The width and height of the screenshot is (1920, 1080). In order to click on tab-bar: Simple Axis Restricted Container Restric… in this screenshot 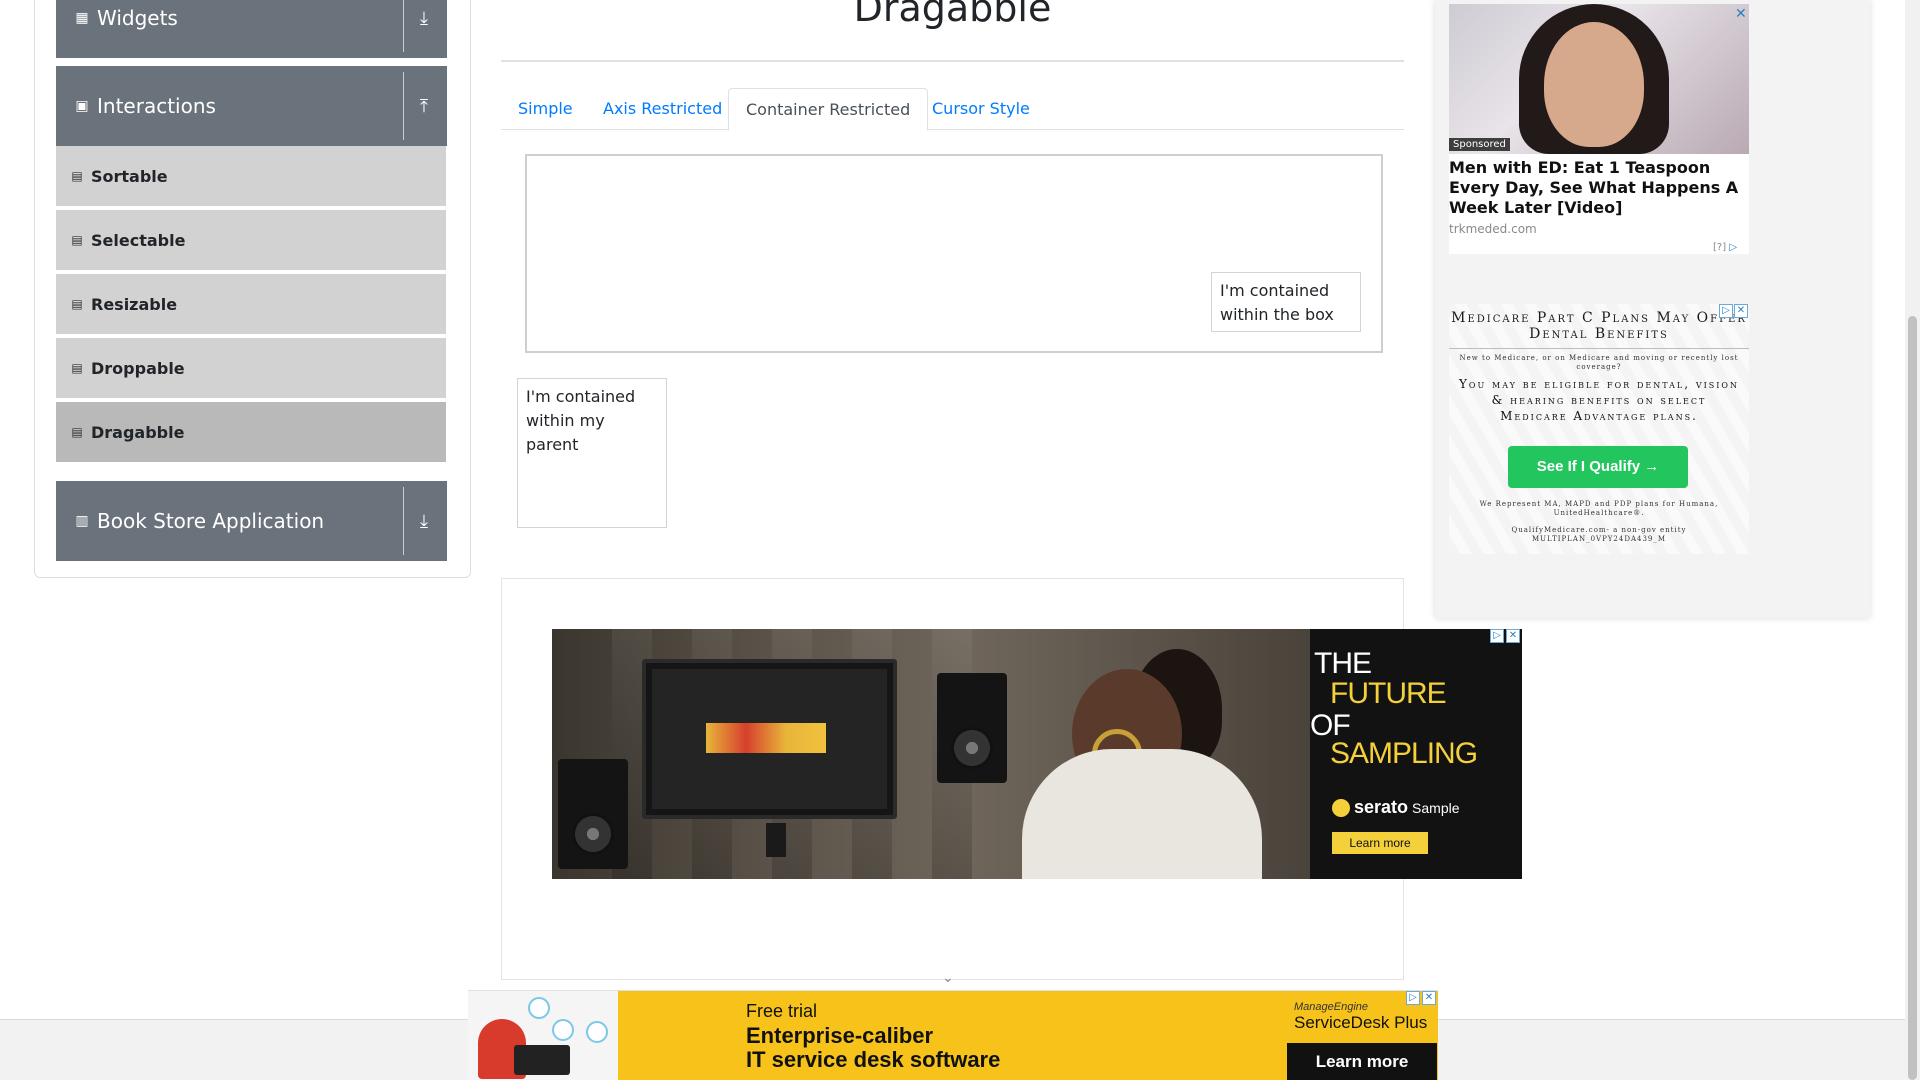, I will do `click(952, 109)`.